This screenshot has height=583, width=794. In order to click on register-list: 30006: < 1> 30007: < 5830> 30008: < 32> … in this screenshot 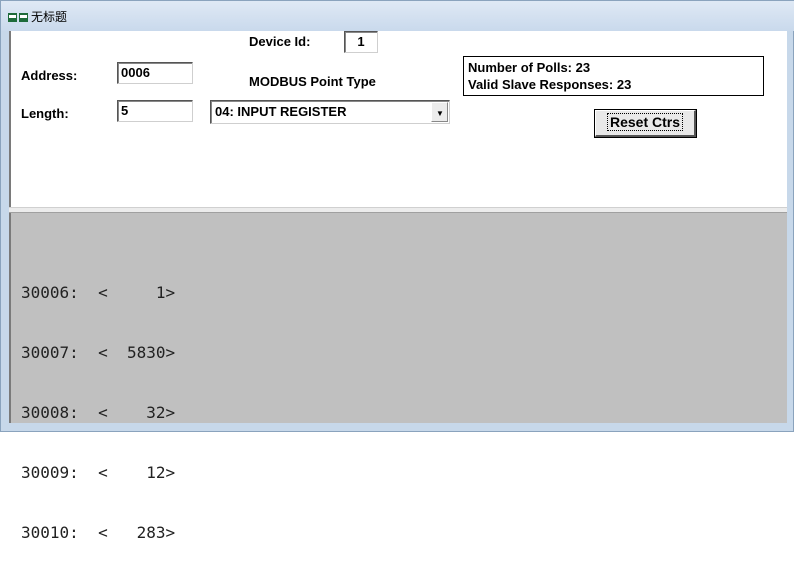, I will do `click(98, 413)`.